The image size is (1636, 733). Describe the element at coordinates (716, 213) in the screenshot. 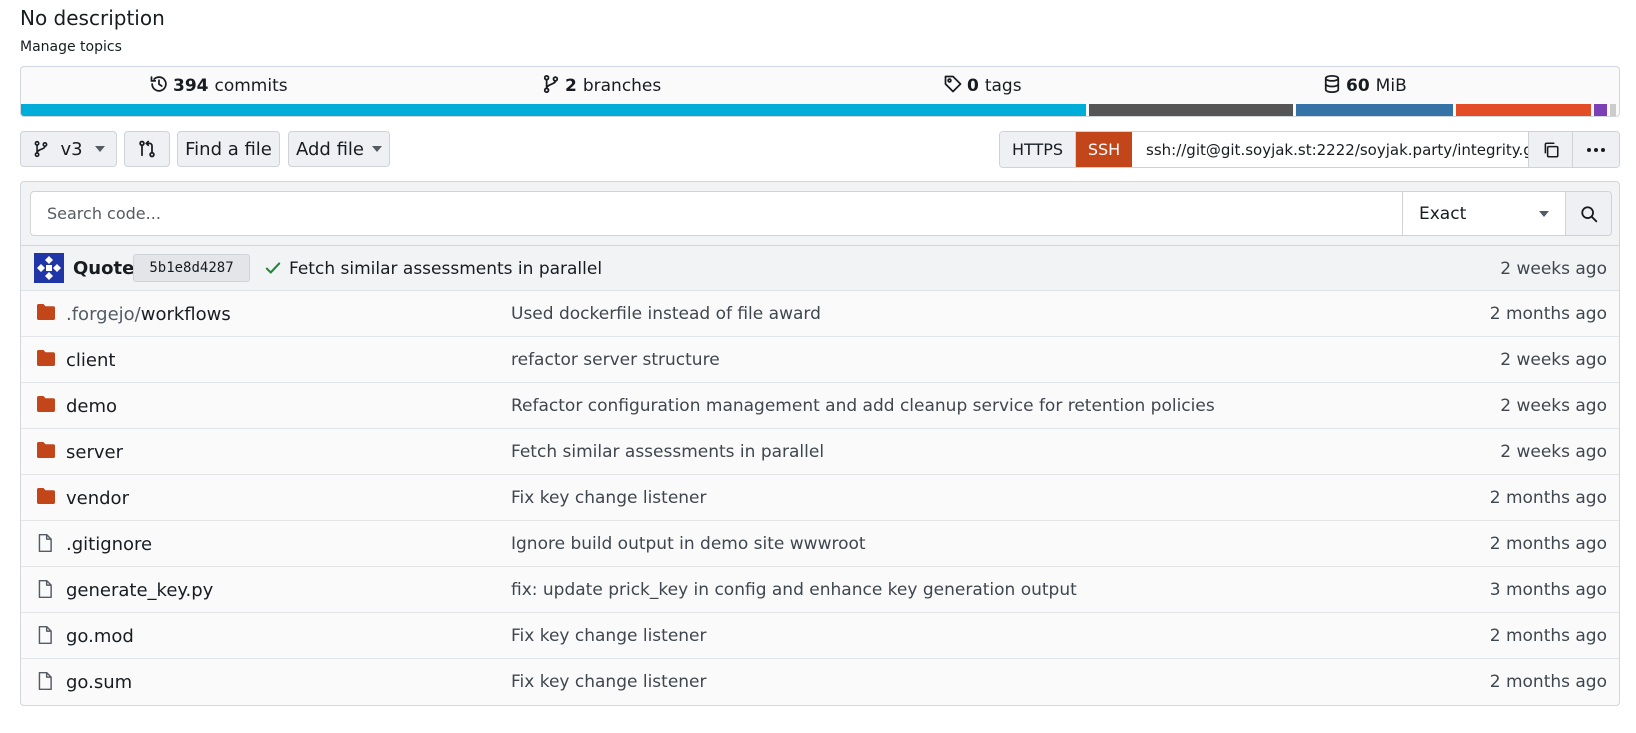

I see `search-code-input` at that location.